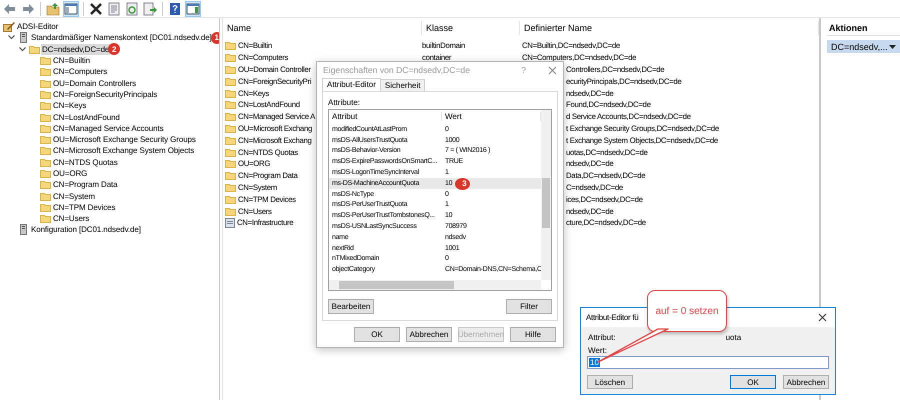  Describe the element at coordinates (75, 49) in the screenshot. I see `tree-item: DC=ndsedv,DC=de` at that location.